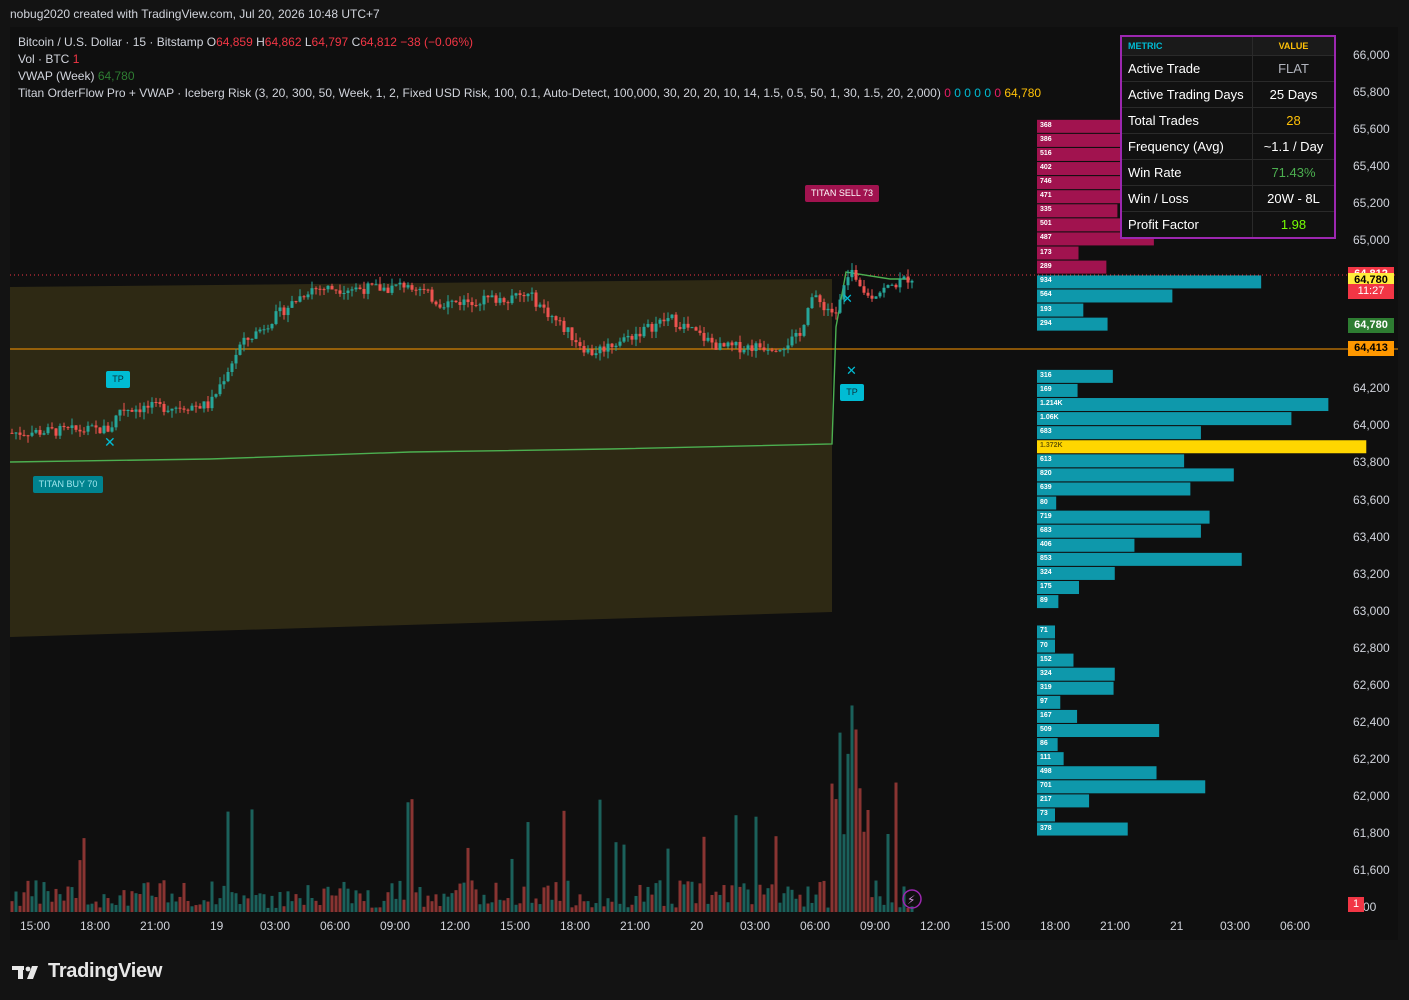 Image resolution: width=1409 pixels, height=1000 pixels. Describe the element at coordinates (1051, 404) in the screenshot. I see `volume-profile-label: 1.214K` at that location.